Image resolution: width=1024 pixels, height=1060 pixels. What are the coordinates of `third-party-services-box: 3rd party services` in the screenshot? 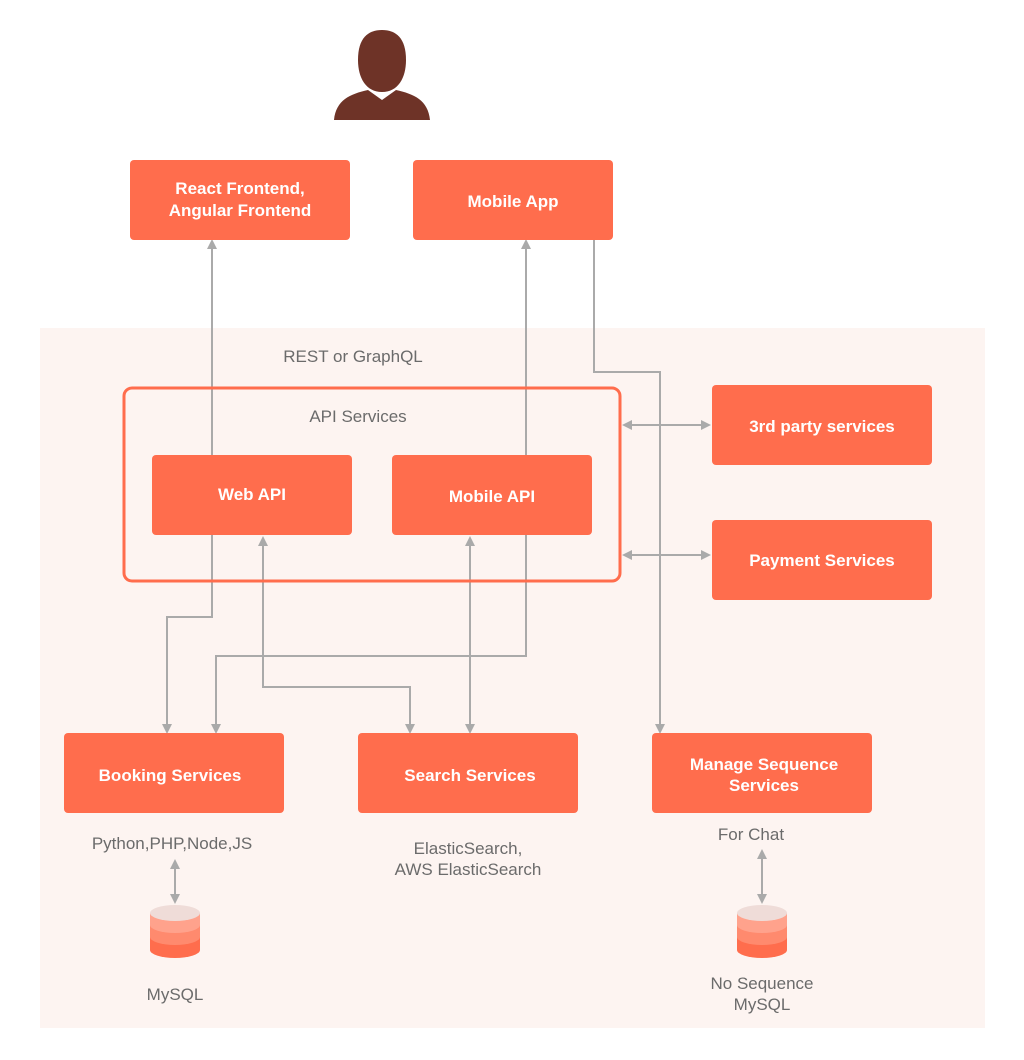 It's located at (822, 425).